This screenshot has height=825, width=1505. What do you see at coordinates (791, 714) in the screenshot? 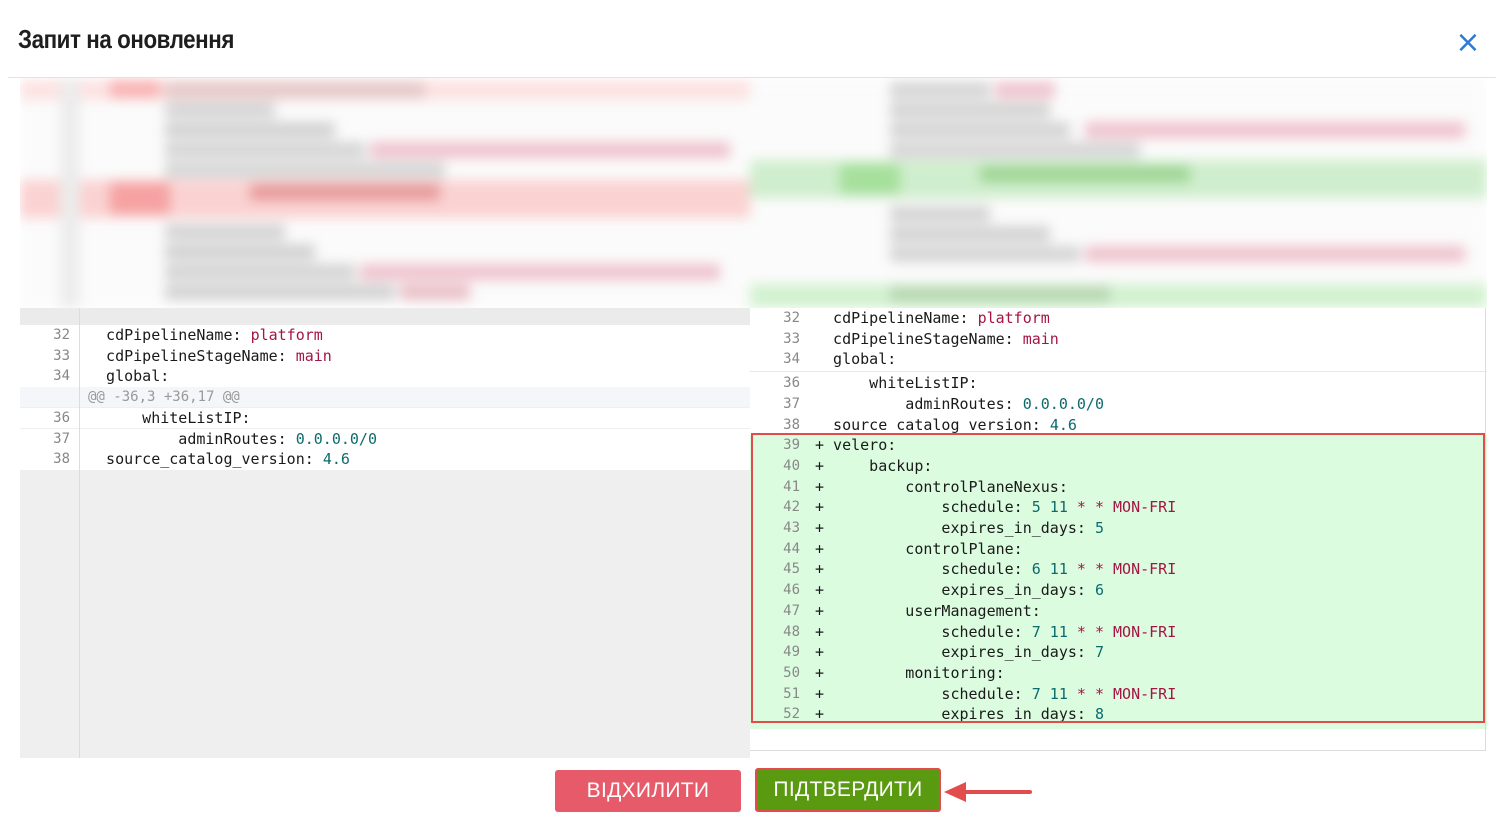
I see `line-number: 52` at bounding box center [791, 714].